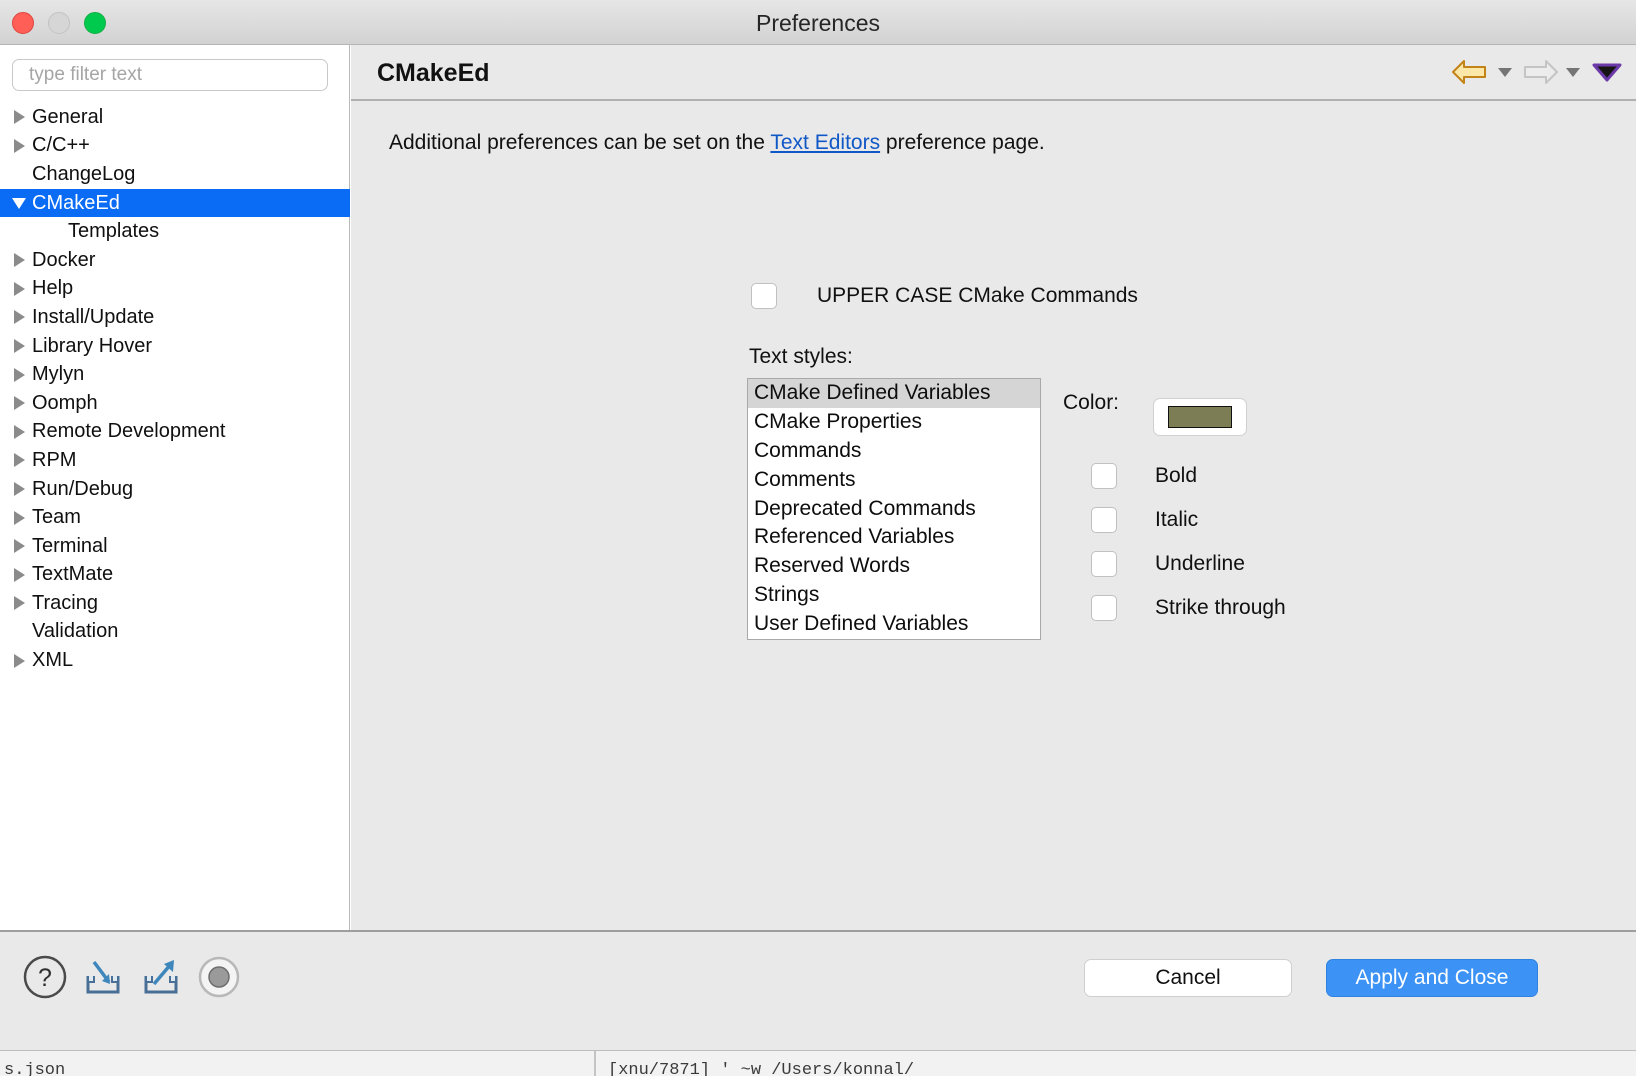  What do you see at coordinates (175, 146) in the screenshot?
I see `sidebar-item-c-c-: C/C++` at bounding box center [175, 146].